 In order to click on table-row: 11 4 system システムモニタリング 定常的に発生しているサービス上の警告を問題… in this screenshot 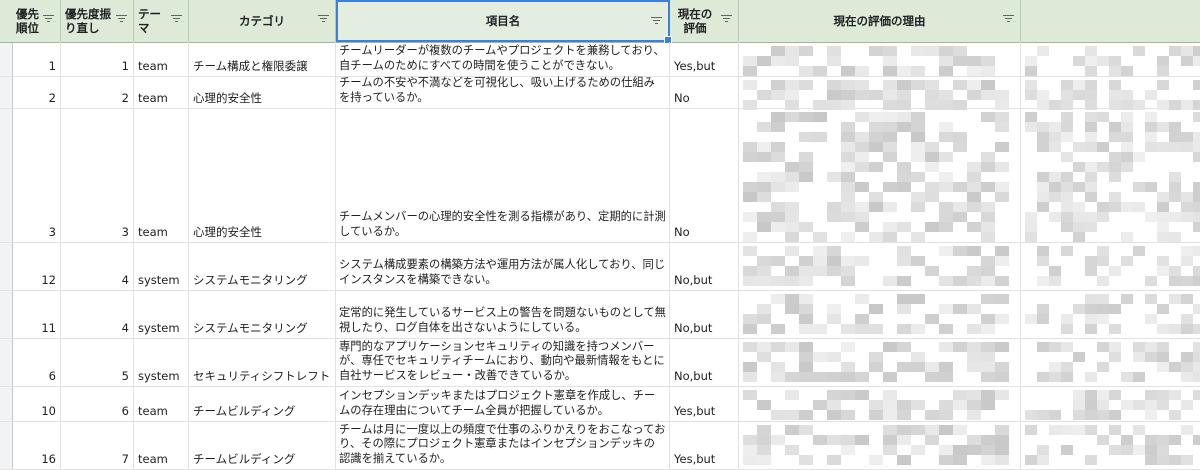, I will do `click(600, 314)`.